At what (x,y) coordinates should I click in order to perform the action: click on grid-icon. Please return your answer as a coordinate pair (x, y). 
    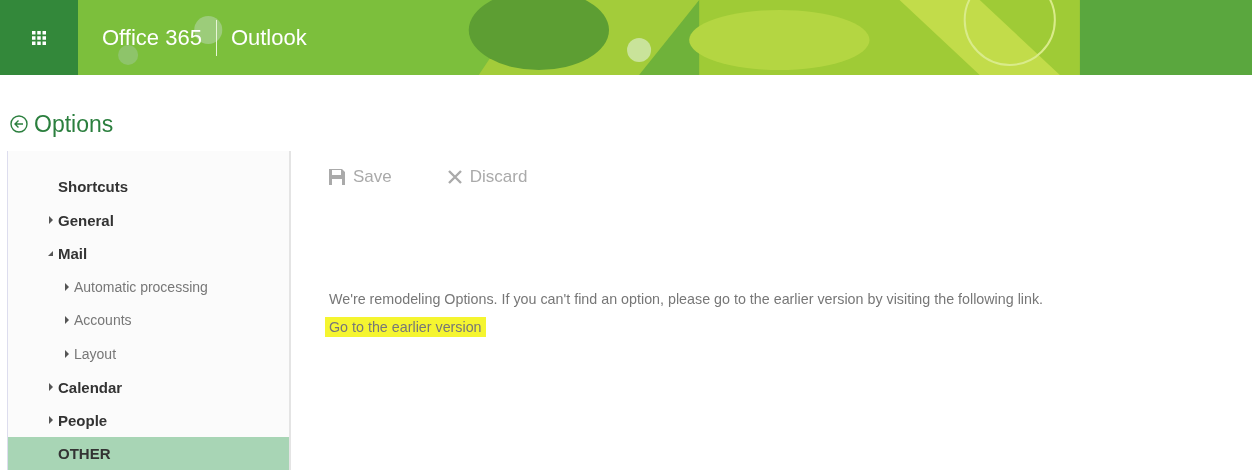
    Looking at the image, I should click on (39, 37).